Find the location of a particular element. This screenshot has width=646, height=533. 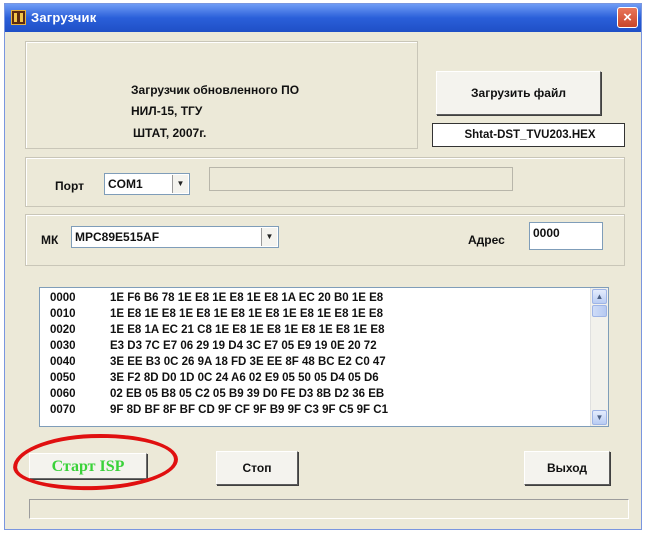

port-label: Порт is located at coordinates (70, 186).